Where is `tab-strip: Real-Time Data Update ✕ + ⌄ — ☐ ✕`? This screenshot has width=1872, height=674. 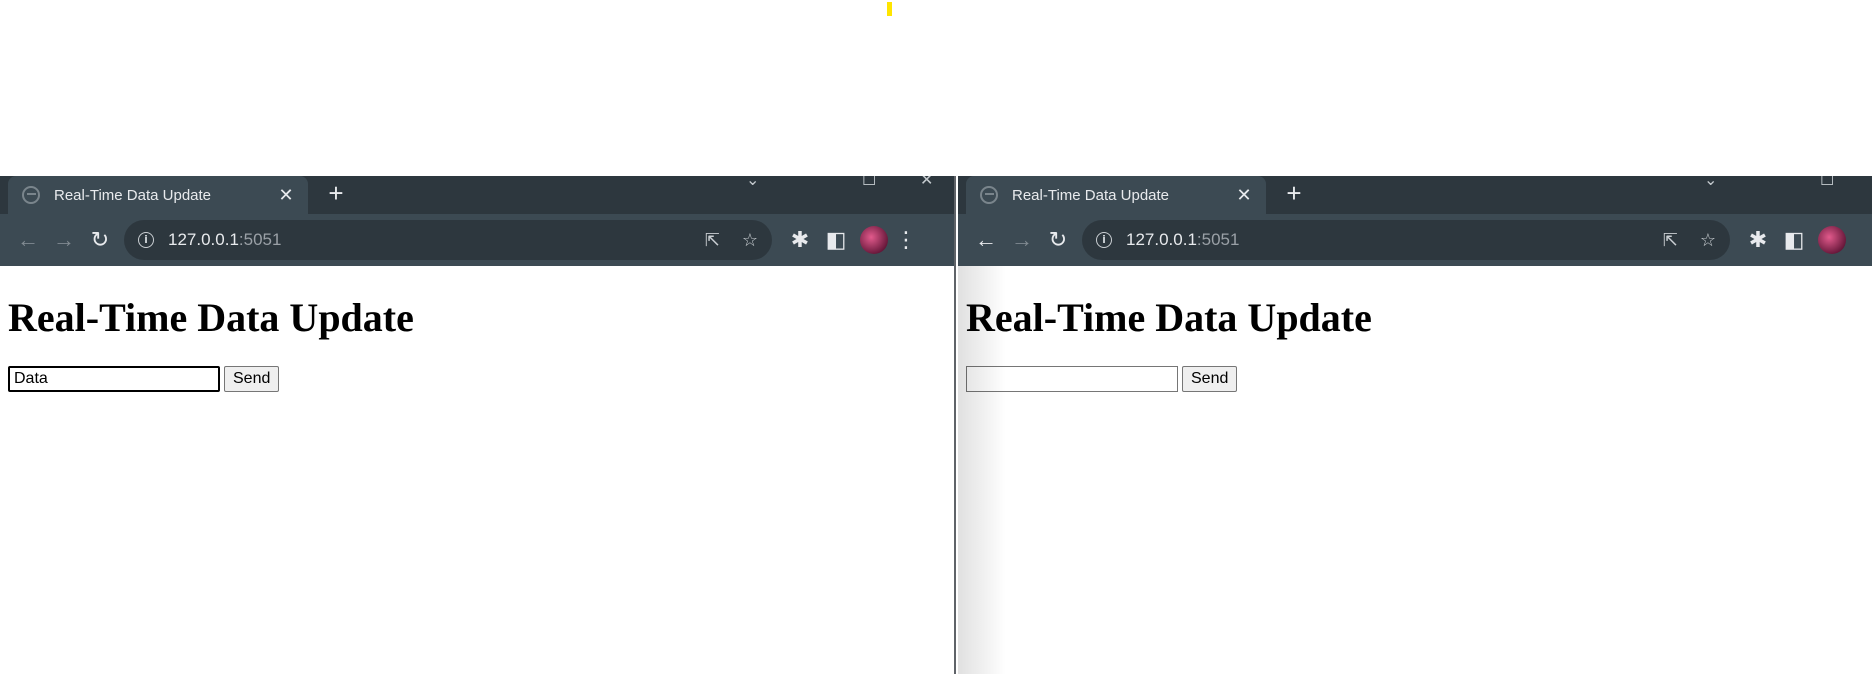
tab-strip: Real-Time Data Update ✕ + ⌄ — ☐ ✕ is located at coordinates (477, 195).